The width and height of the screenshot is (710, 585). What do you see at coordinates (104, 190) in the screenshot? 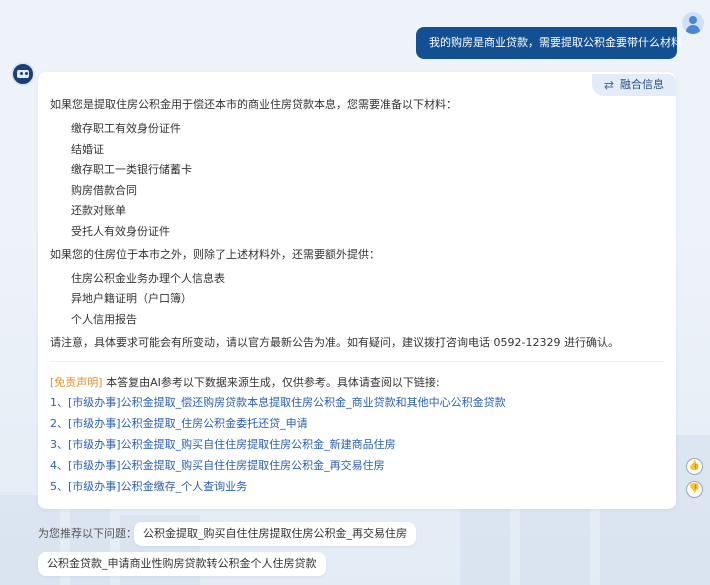
I see `material-item: 购房借款合同` at bounding box center [104, 190].